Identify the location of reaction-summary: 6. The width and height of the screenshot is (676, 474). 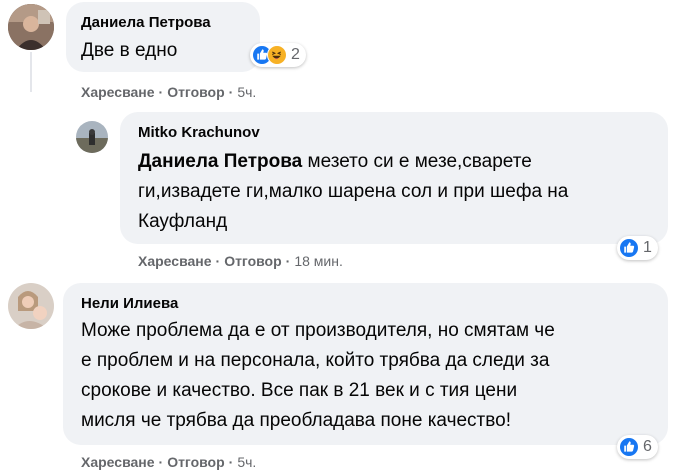
(637, 447).